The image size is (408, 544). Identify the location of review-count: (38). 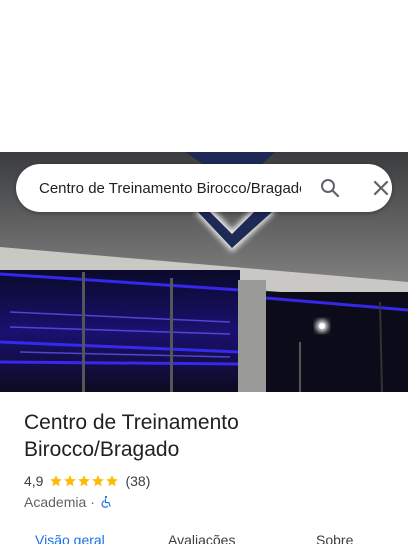
(137, 481).